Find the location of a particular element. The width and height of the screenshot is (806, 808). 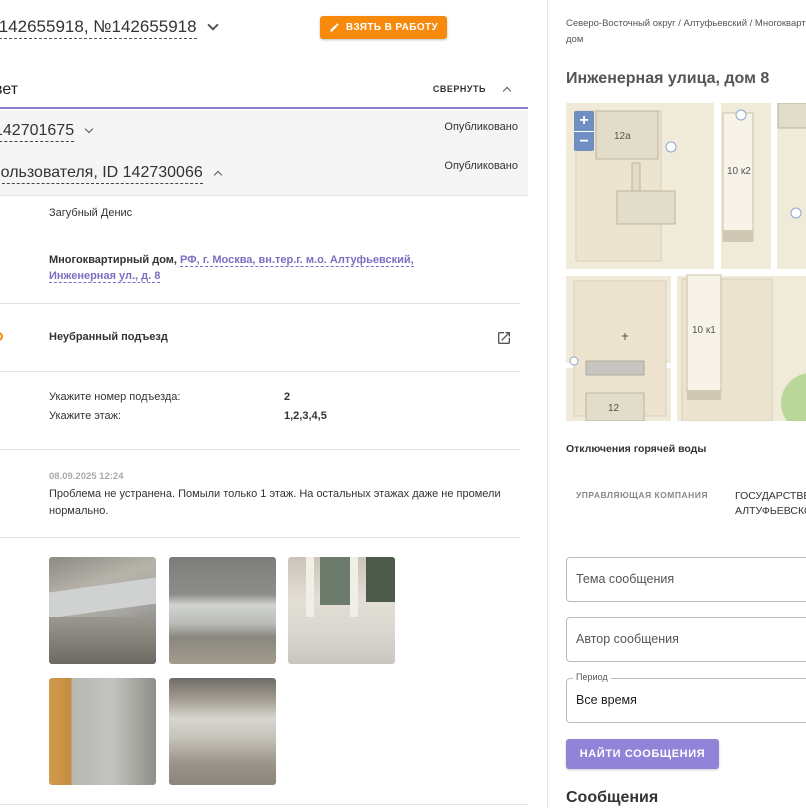

entrance-value: 2 is located at coordinates (287, 397).